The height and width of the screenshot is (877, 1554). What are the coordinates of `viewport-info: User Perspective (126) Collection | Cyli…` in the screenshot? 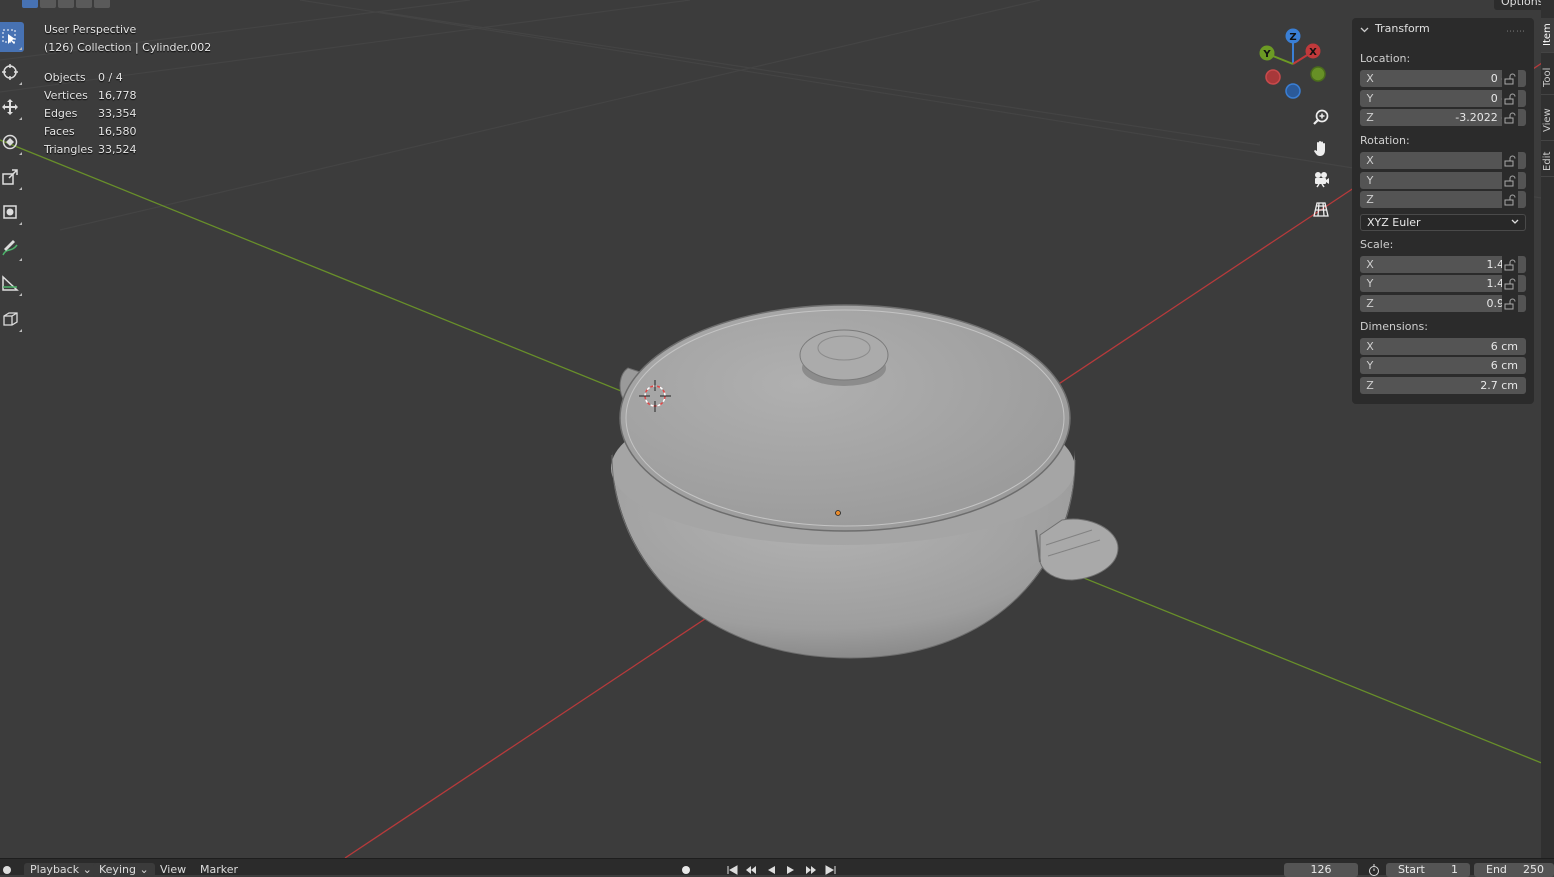 It's located at (127, 90).